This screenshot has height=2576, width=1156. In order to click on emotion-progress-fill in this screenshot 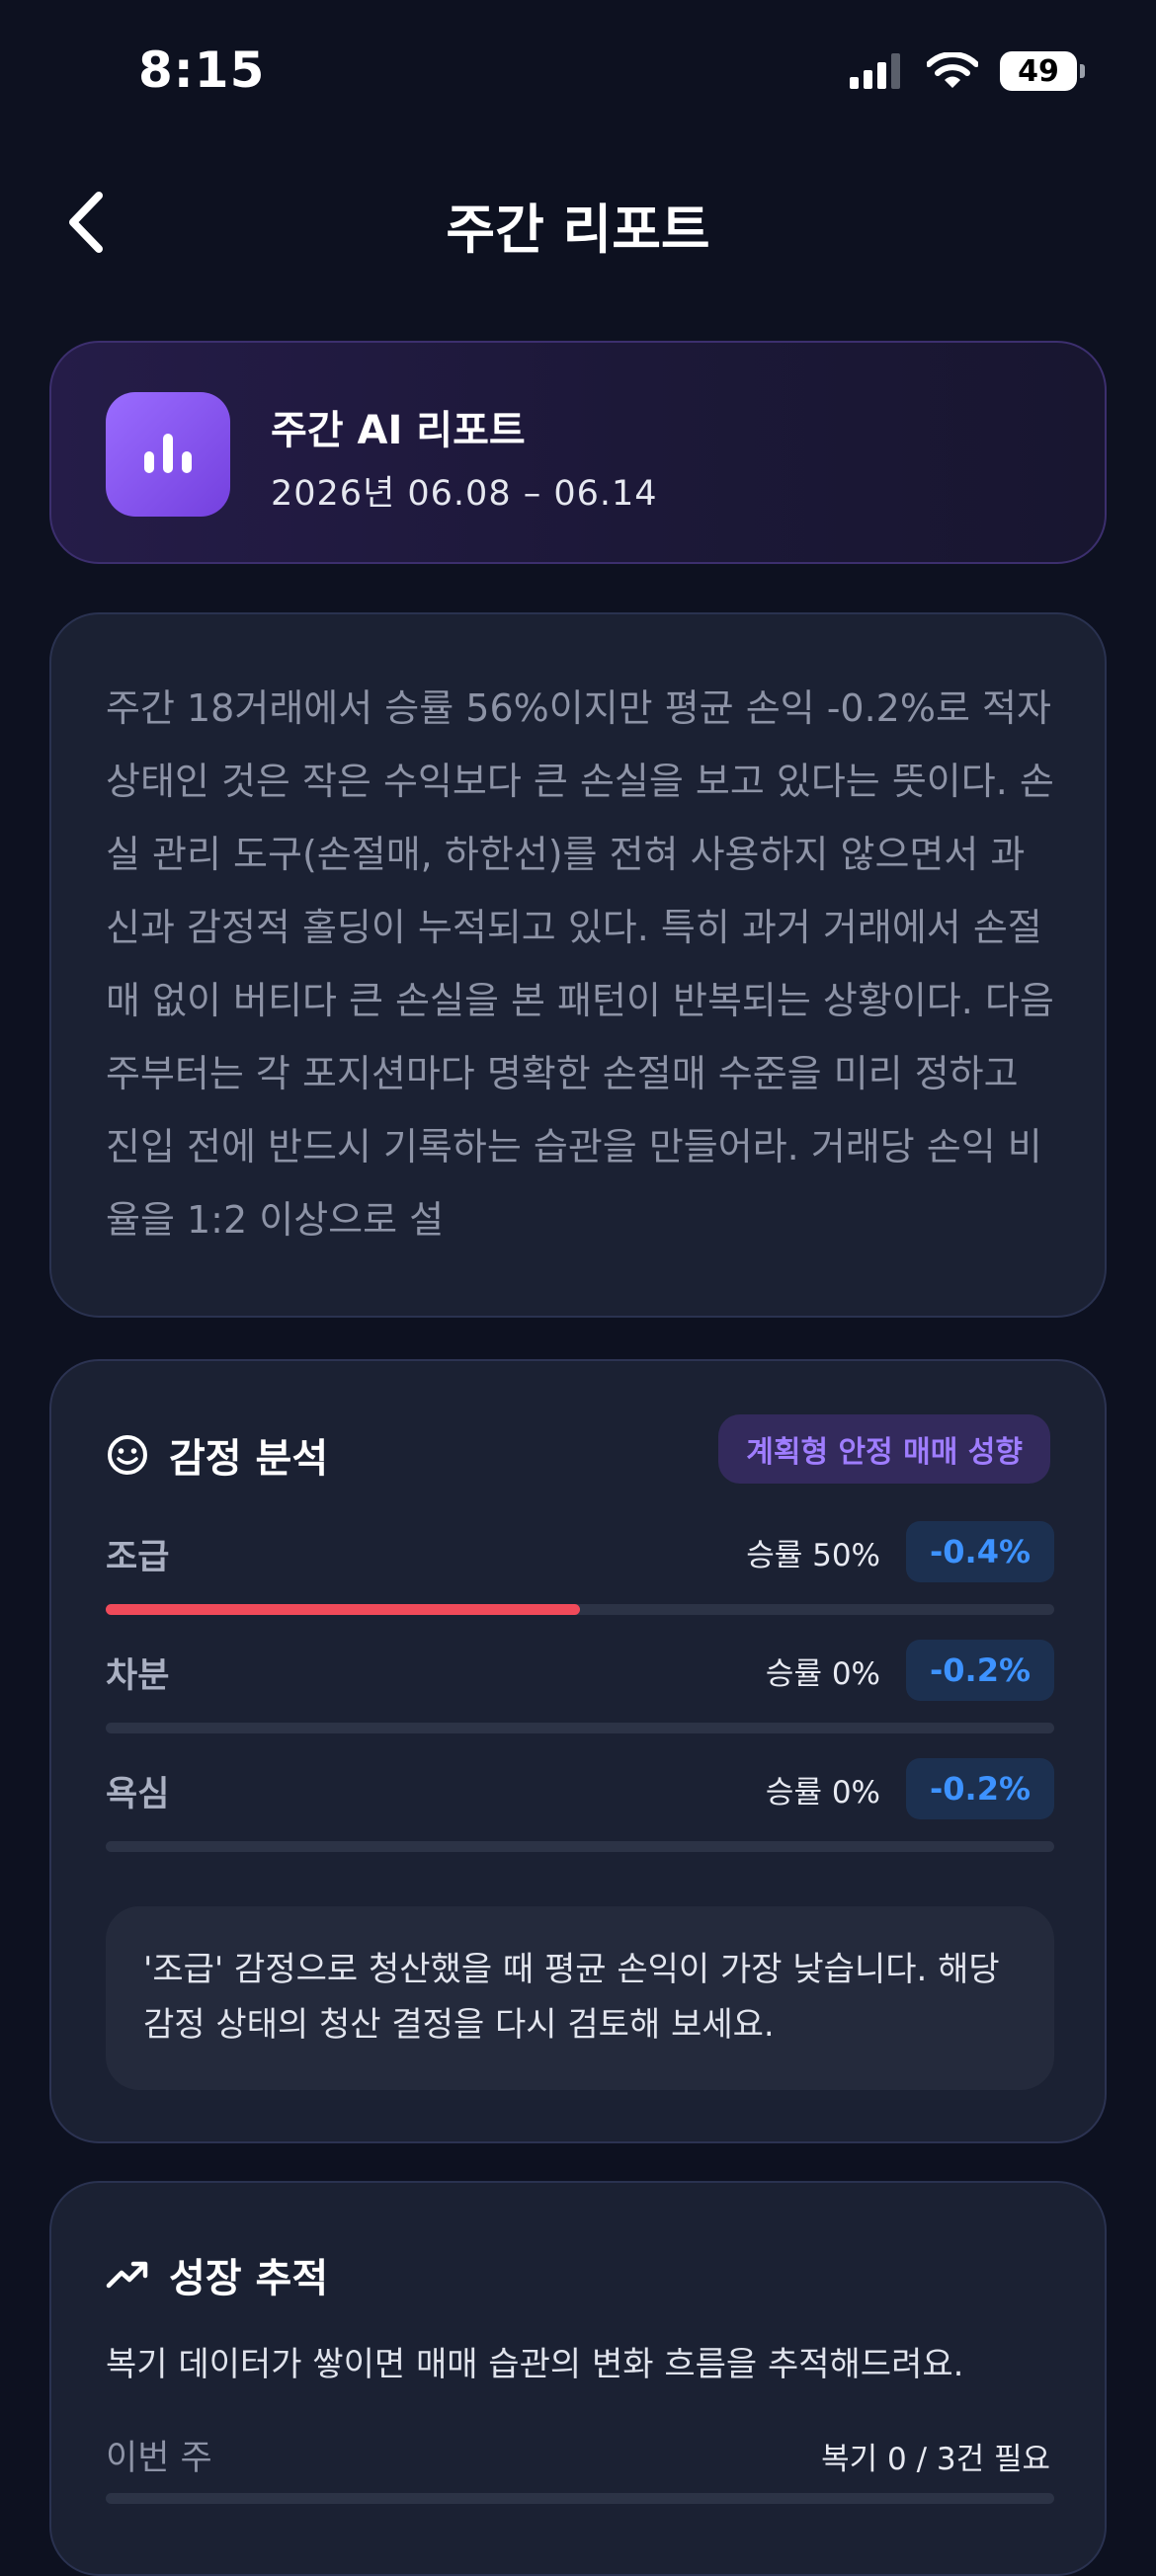, I will do `click(343, 1609)`.